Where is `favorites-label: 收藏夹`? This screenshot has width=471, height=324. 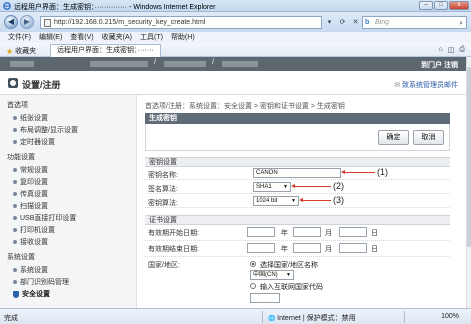
favorites-label: 收藏夹 is located at coordinates (26, 51).